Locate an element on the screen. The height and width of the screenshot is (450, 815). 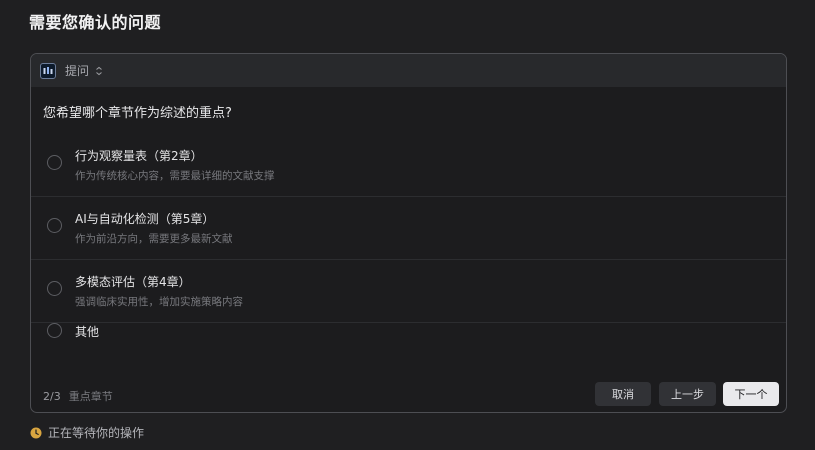
step-counter: 2/3 is located at coordinates (52, 396).